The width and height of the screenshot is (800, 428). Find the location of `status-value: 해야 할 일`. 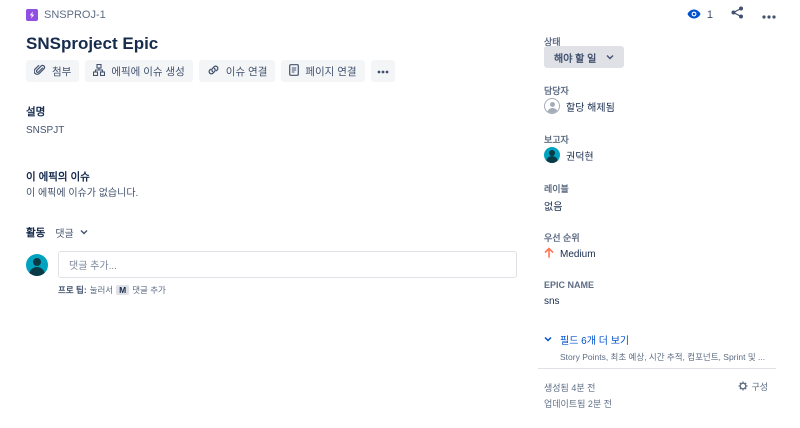

status-value: 해야 할 일 is located at coordinates (575, 59).